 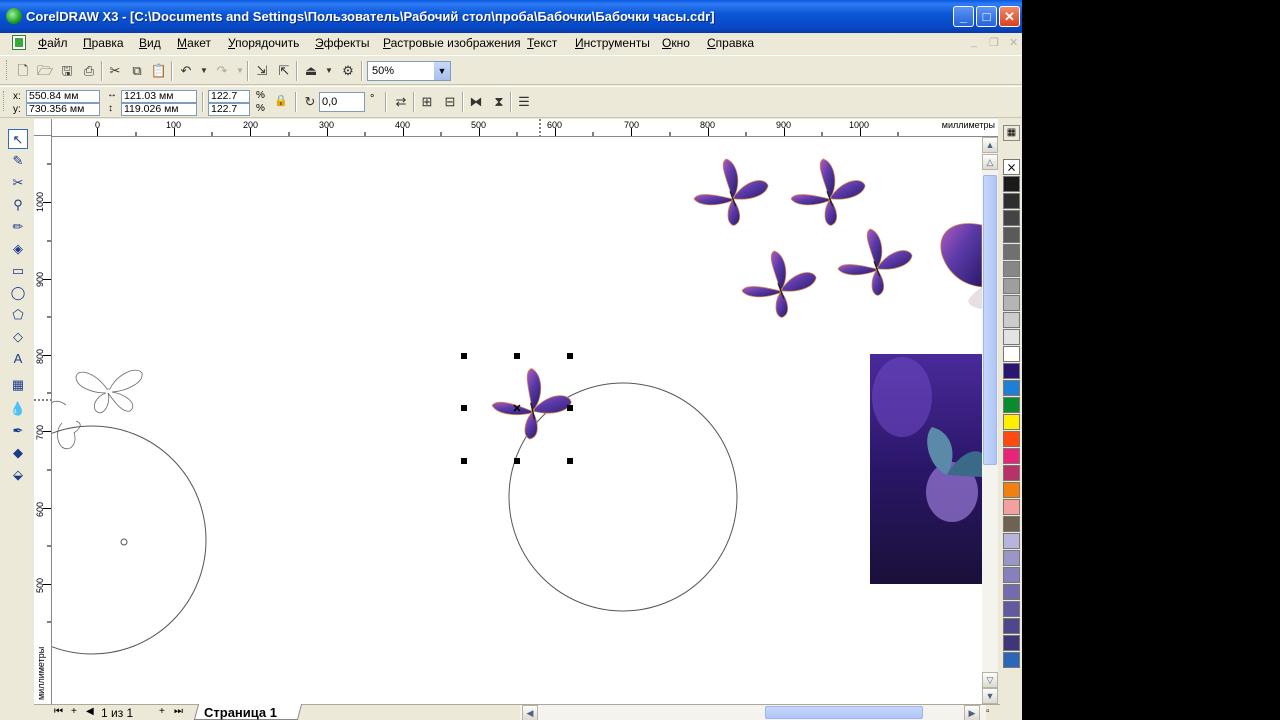 What do you see at coordinates (990, 320) in the screenshot?
I see `vertical-scroll-thumb` at bounding box center [990, 320].